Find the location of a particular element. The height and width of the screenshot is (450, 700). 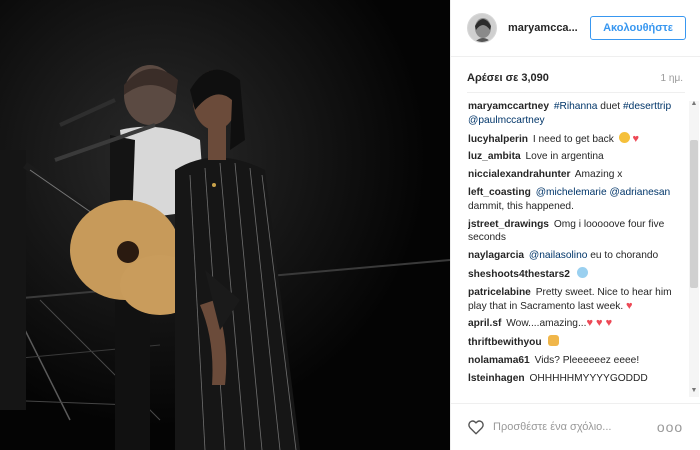

comment-text: Vids? Pleeeeeez eeee! is located at coordinates (587, 360).